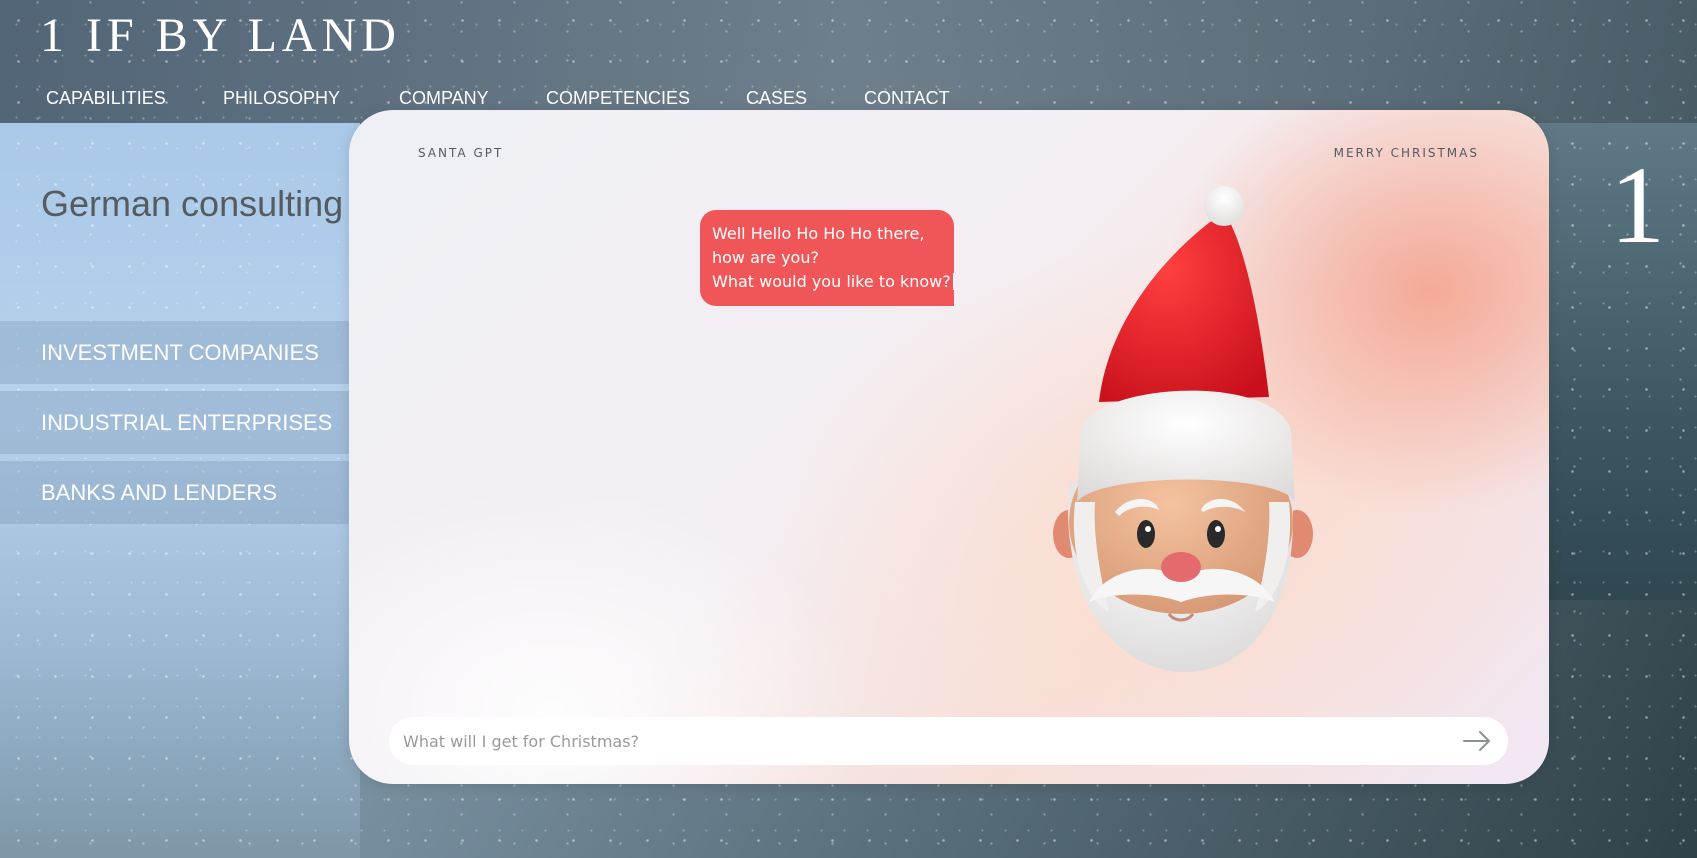  I want to click on chat-input-bar, so click(948, 741).